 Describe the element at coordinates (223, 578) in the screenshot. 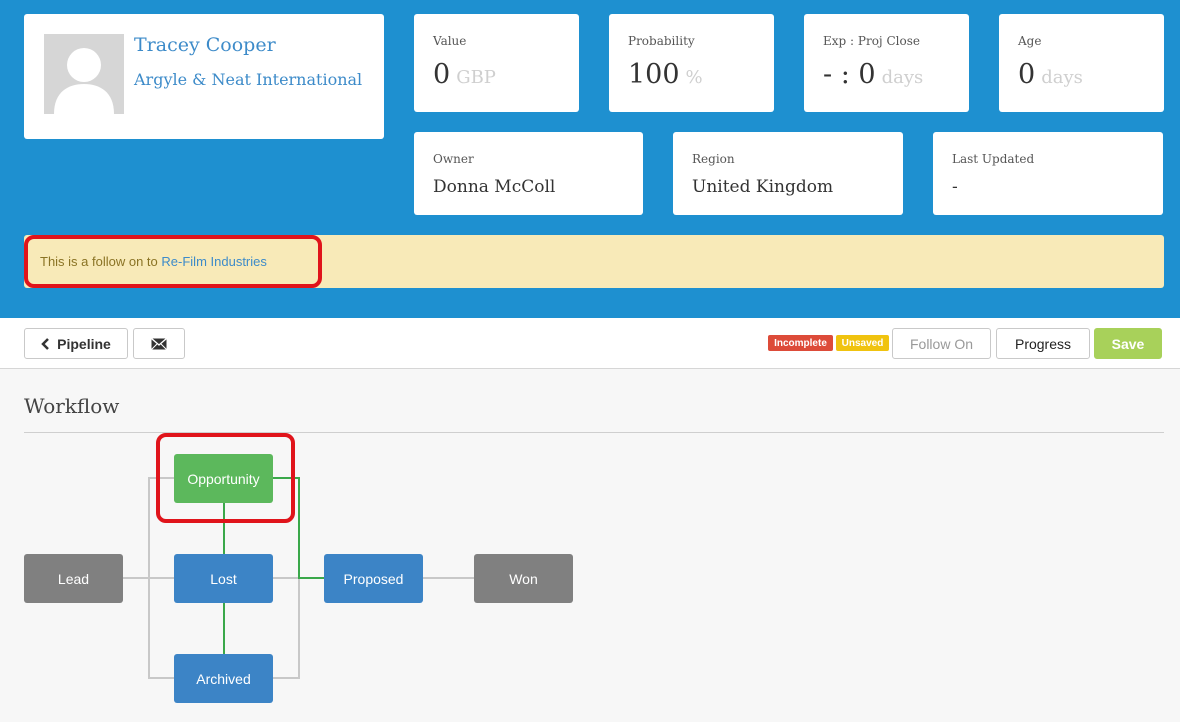

I see `workflow-node-lost: Lost` at that location.